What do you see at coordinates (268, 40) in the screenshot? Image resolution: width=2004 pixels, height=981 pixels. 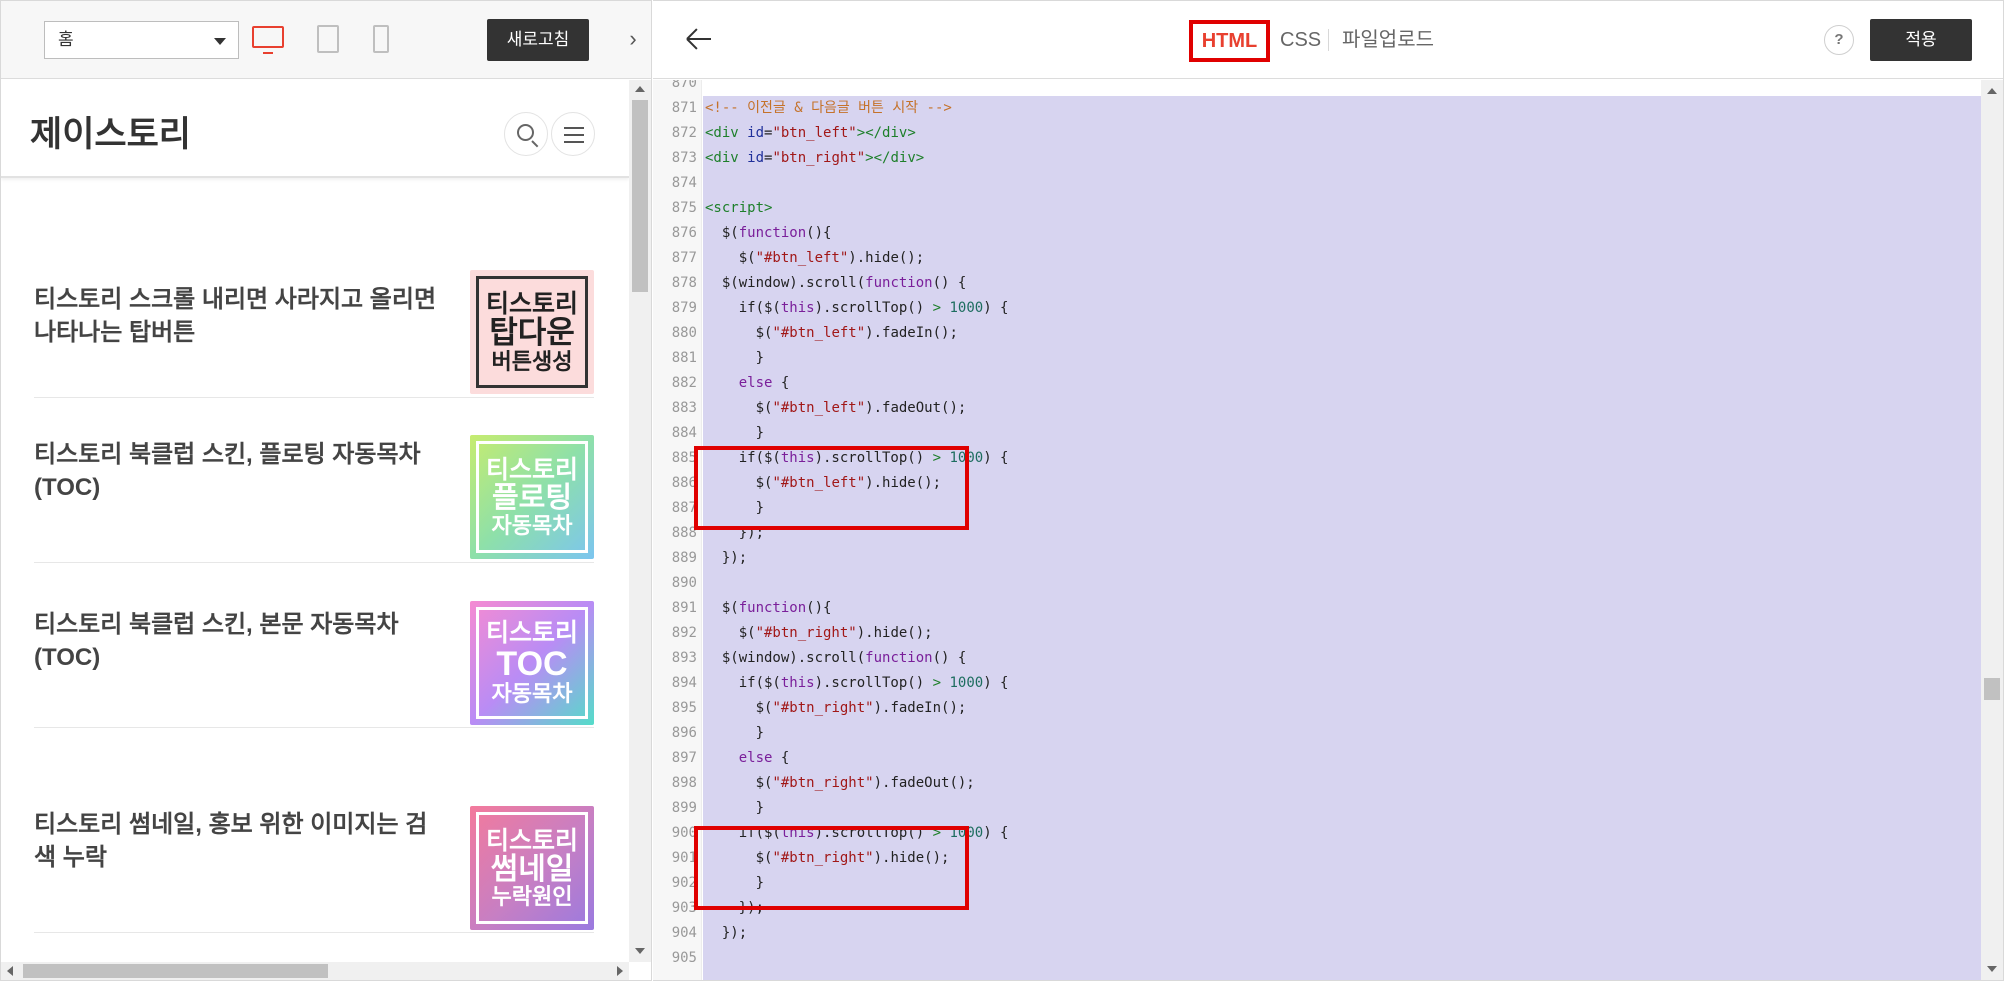 I see `desktop-view-icon` at bounding box center [268, 40].